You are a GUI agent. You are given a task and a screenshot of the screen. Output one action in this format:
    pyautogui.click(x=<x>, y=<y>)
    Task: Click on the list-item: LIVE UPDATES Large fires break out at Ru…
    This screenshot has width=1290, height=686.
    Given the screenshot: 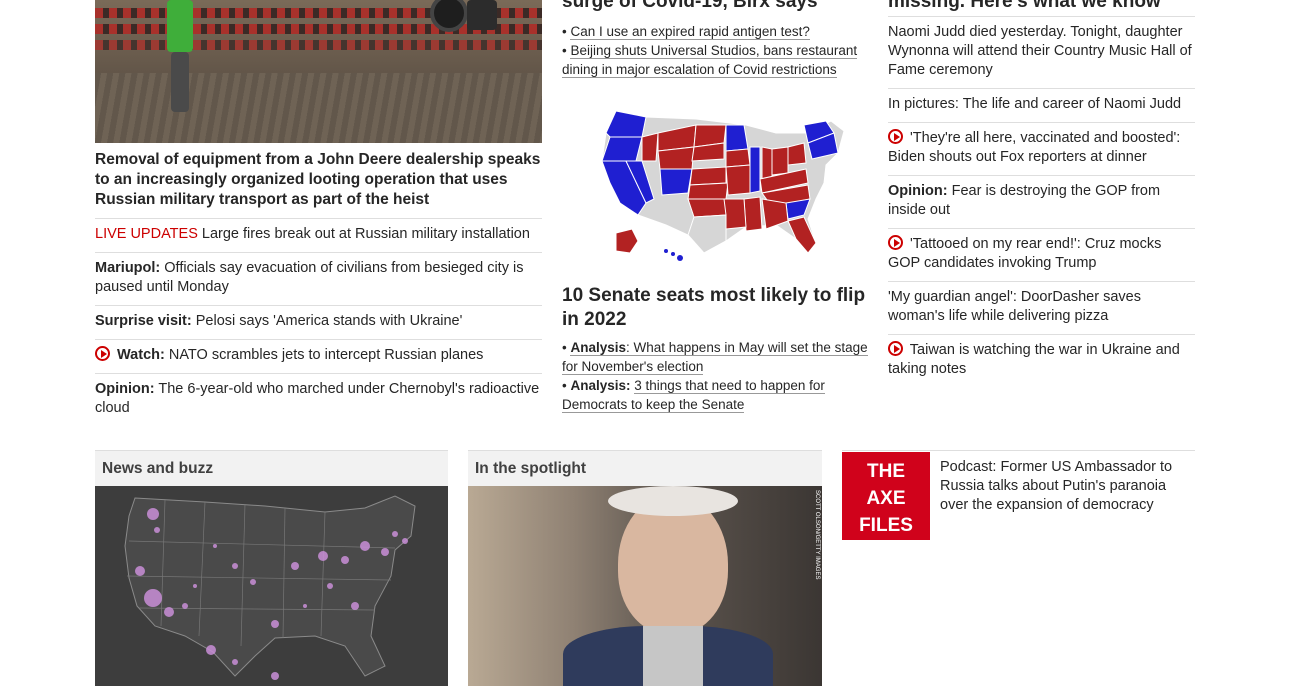 What is the action you would take?
    pyautogui.click(x=318, y=236)
    